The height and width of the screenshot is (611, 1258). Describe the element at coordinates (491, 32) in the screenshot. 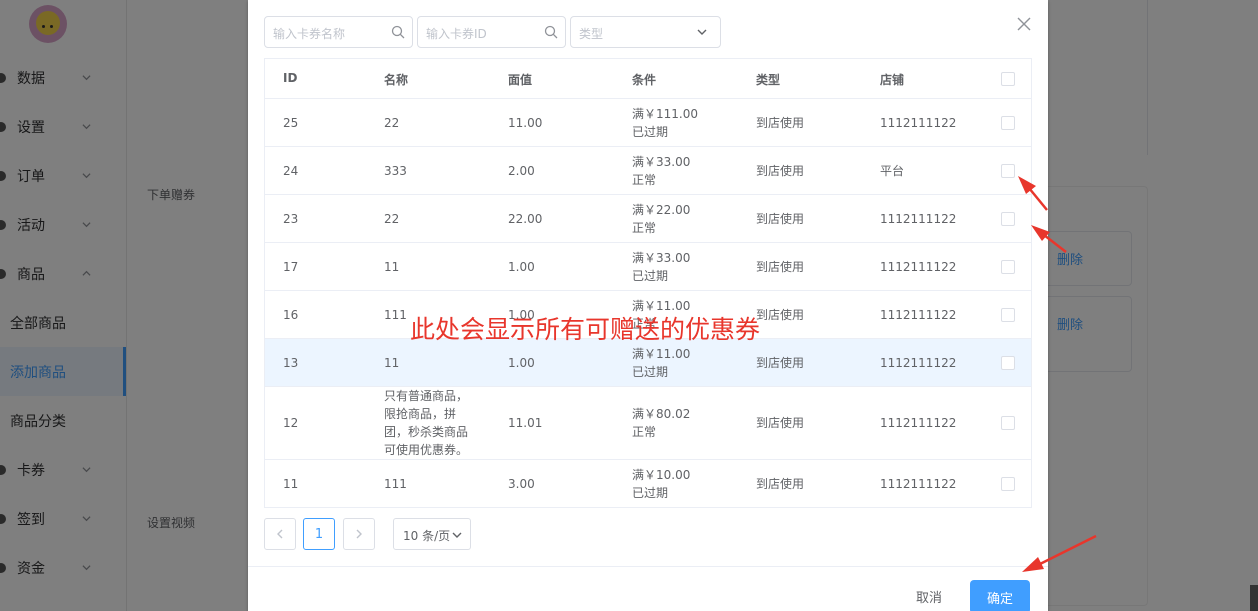

I see `coupon-id-search-input: 输入卡券ID` at that location.